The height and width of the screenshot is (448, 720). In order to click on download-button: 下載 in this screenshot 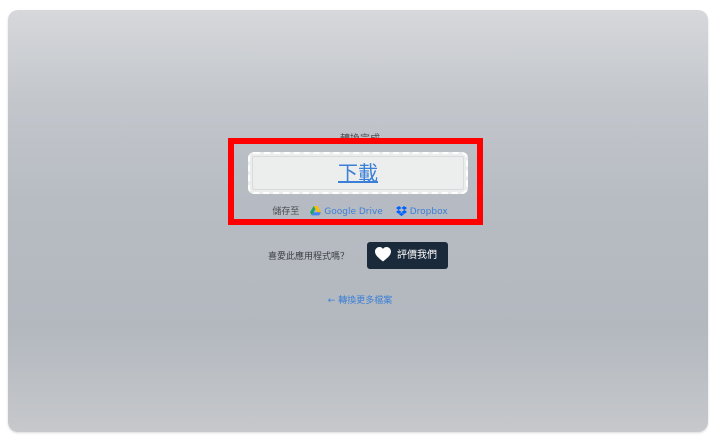, I will do `click(358, 173)`.